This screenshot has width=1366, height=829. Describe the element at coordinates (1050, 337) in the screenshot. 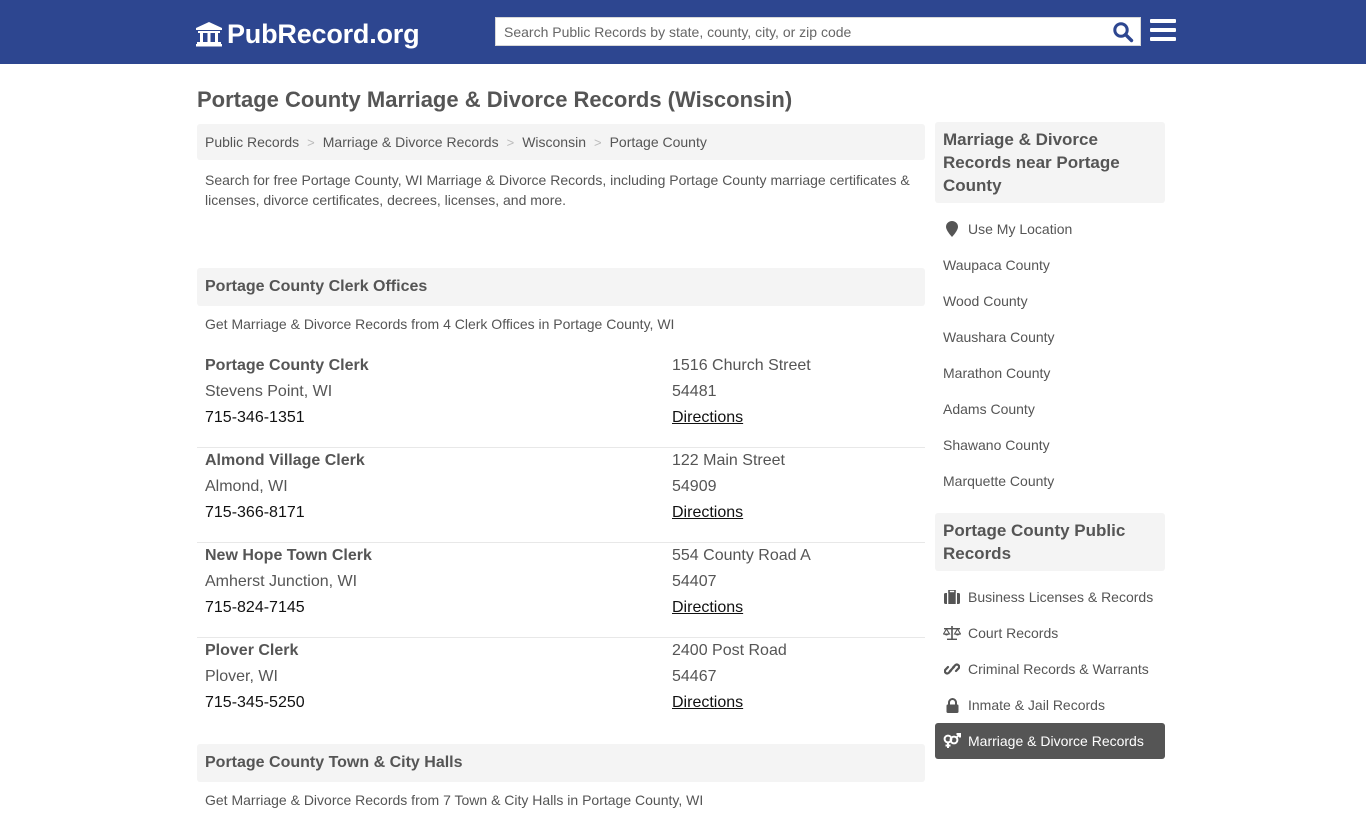

I see `nearby-county-link: Waushara County` at that location.